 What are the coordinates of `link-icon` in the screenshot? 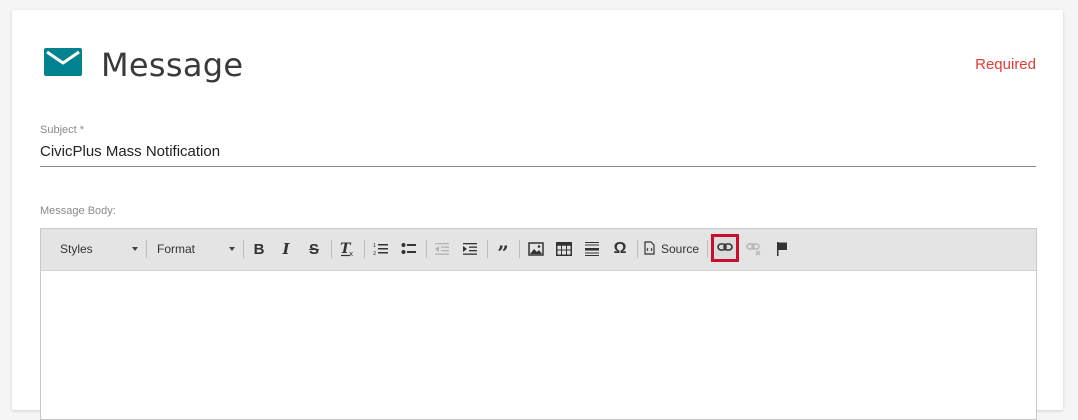 It's located at (725, 248).